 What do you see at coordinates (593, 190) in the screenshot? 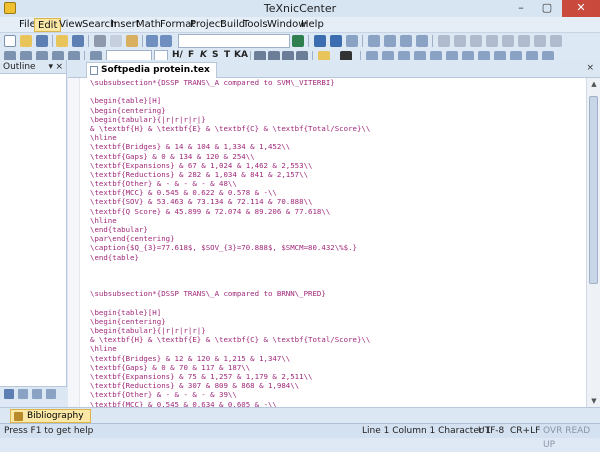
I see `scroll-thumb` at bounding box center [593, 190].